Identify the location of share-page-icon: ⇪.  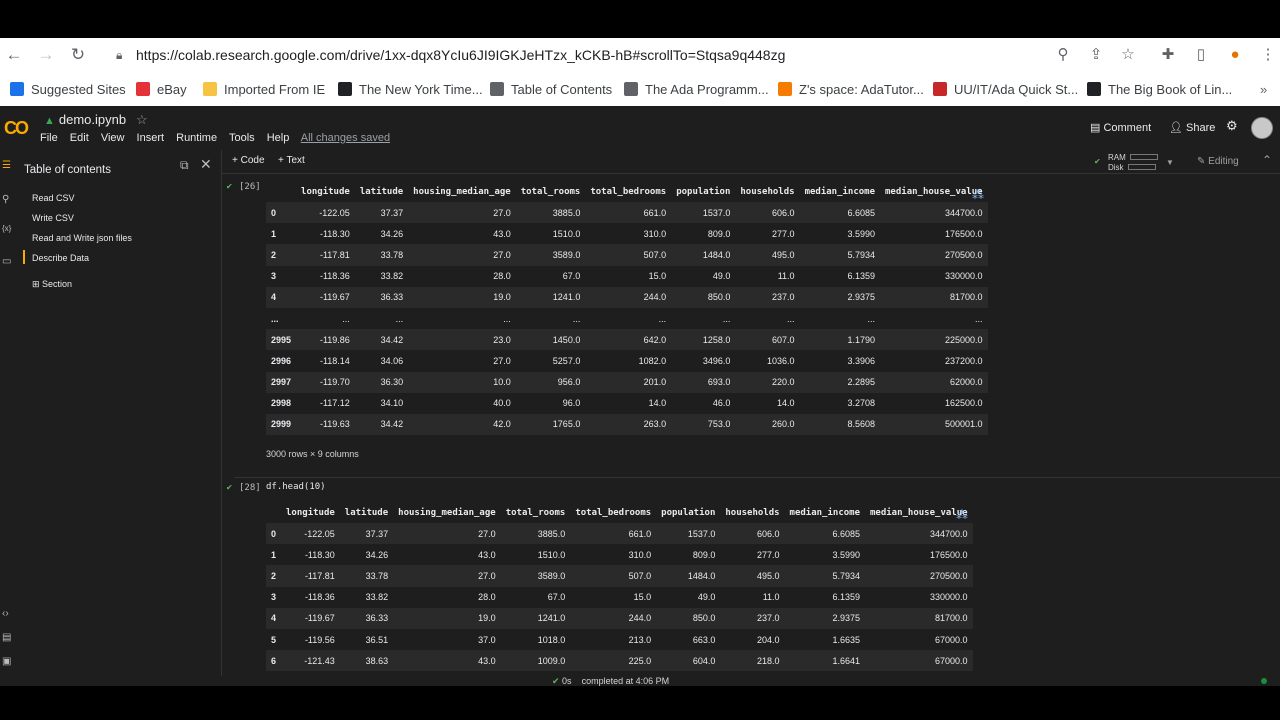
(1096, 55).